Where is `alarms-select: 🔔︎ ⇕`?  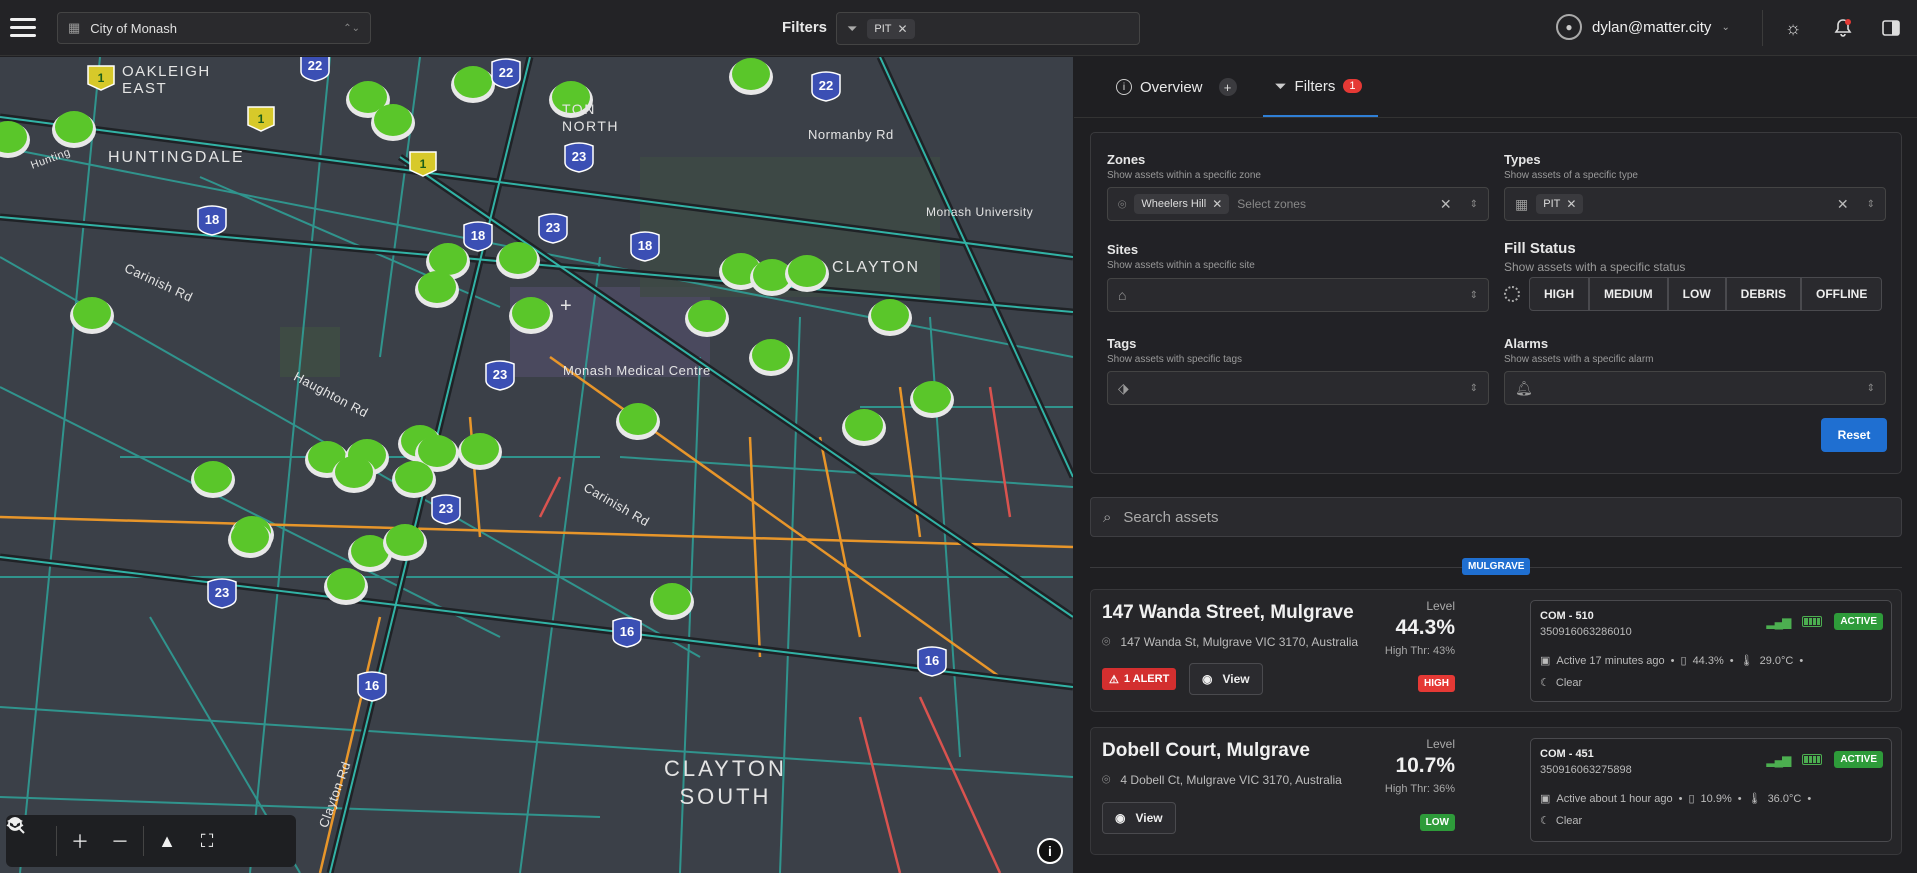
alarms-select: 🔔︎ ⇕ is located at coordinates (1695, 388).